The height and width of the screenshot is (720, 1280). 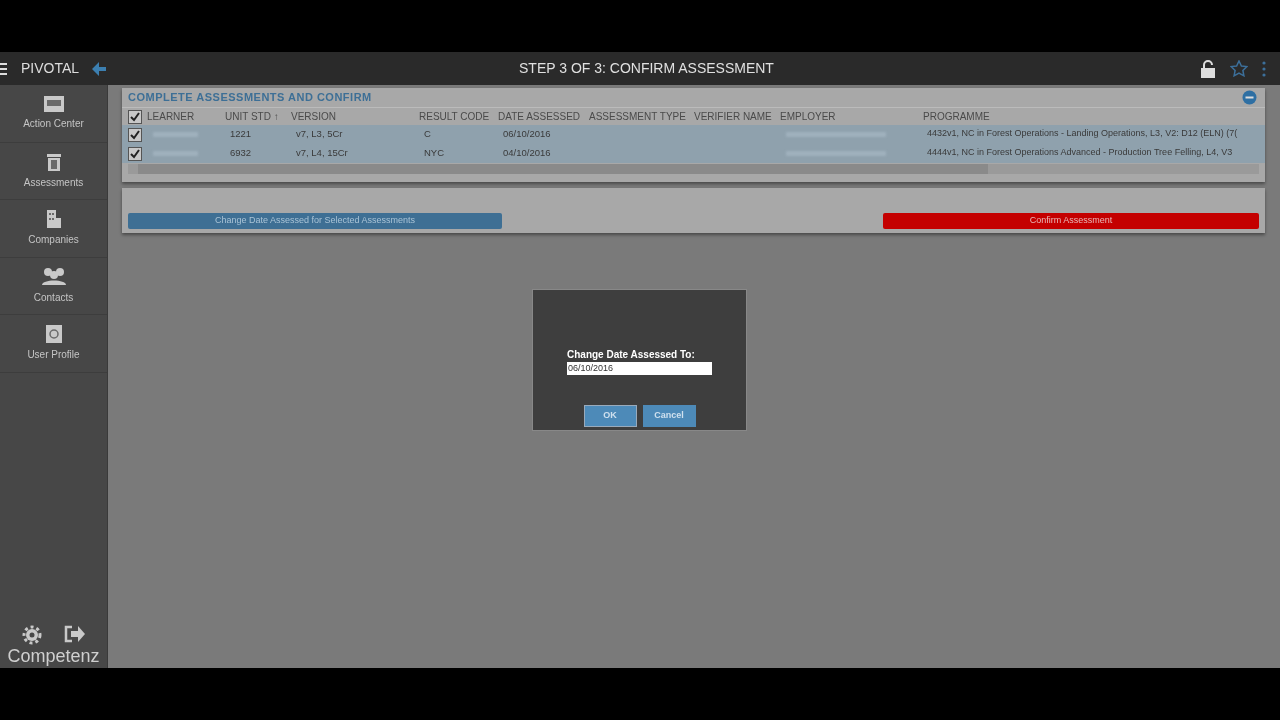 I want to click on brand-logo: Competenz, so click(x=53, y=656).